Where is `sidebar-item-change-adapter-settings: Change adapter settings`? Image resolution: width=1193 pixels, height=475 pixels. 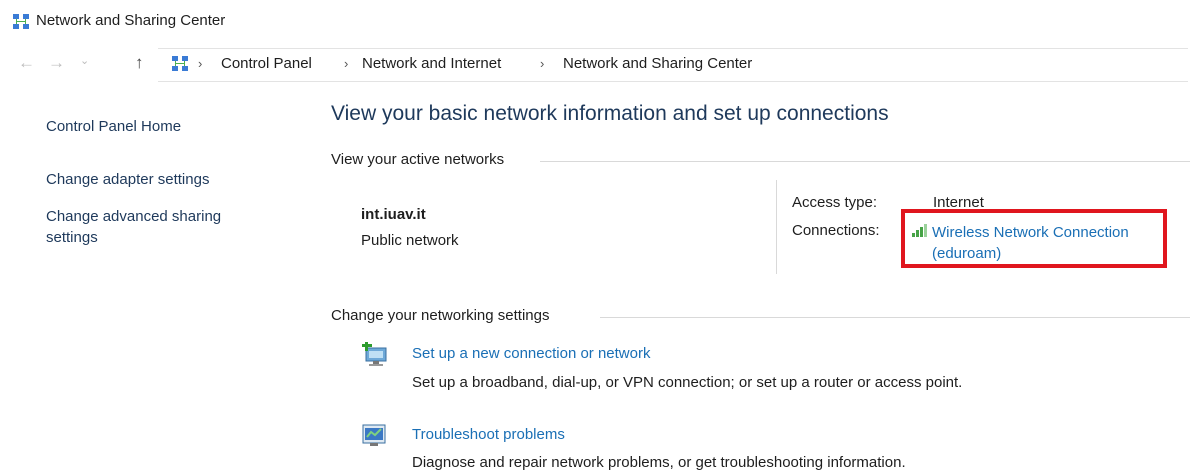
sidebar-item-change-adapter-settings: Change adapter settings is located at coordinates (127, 179).